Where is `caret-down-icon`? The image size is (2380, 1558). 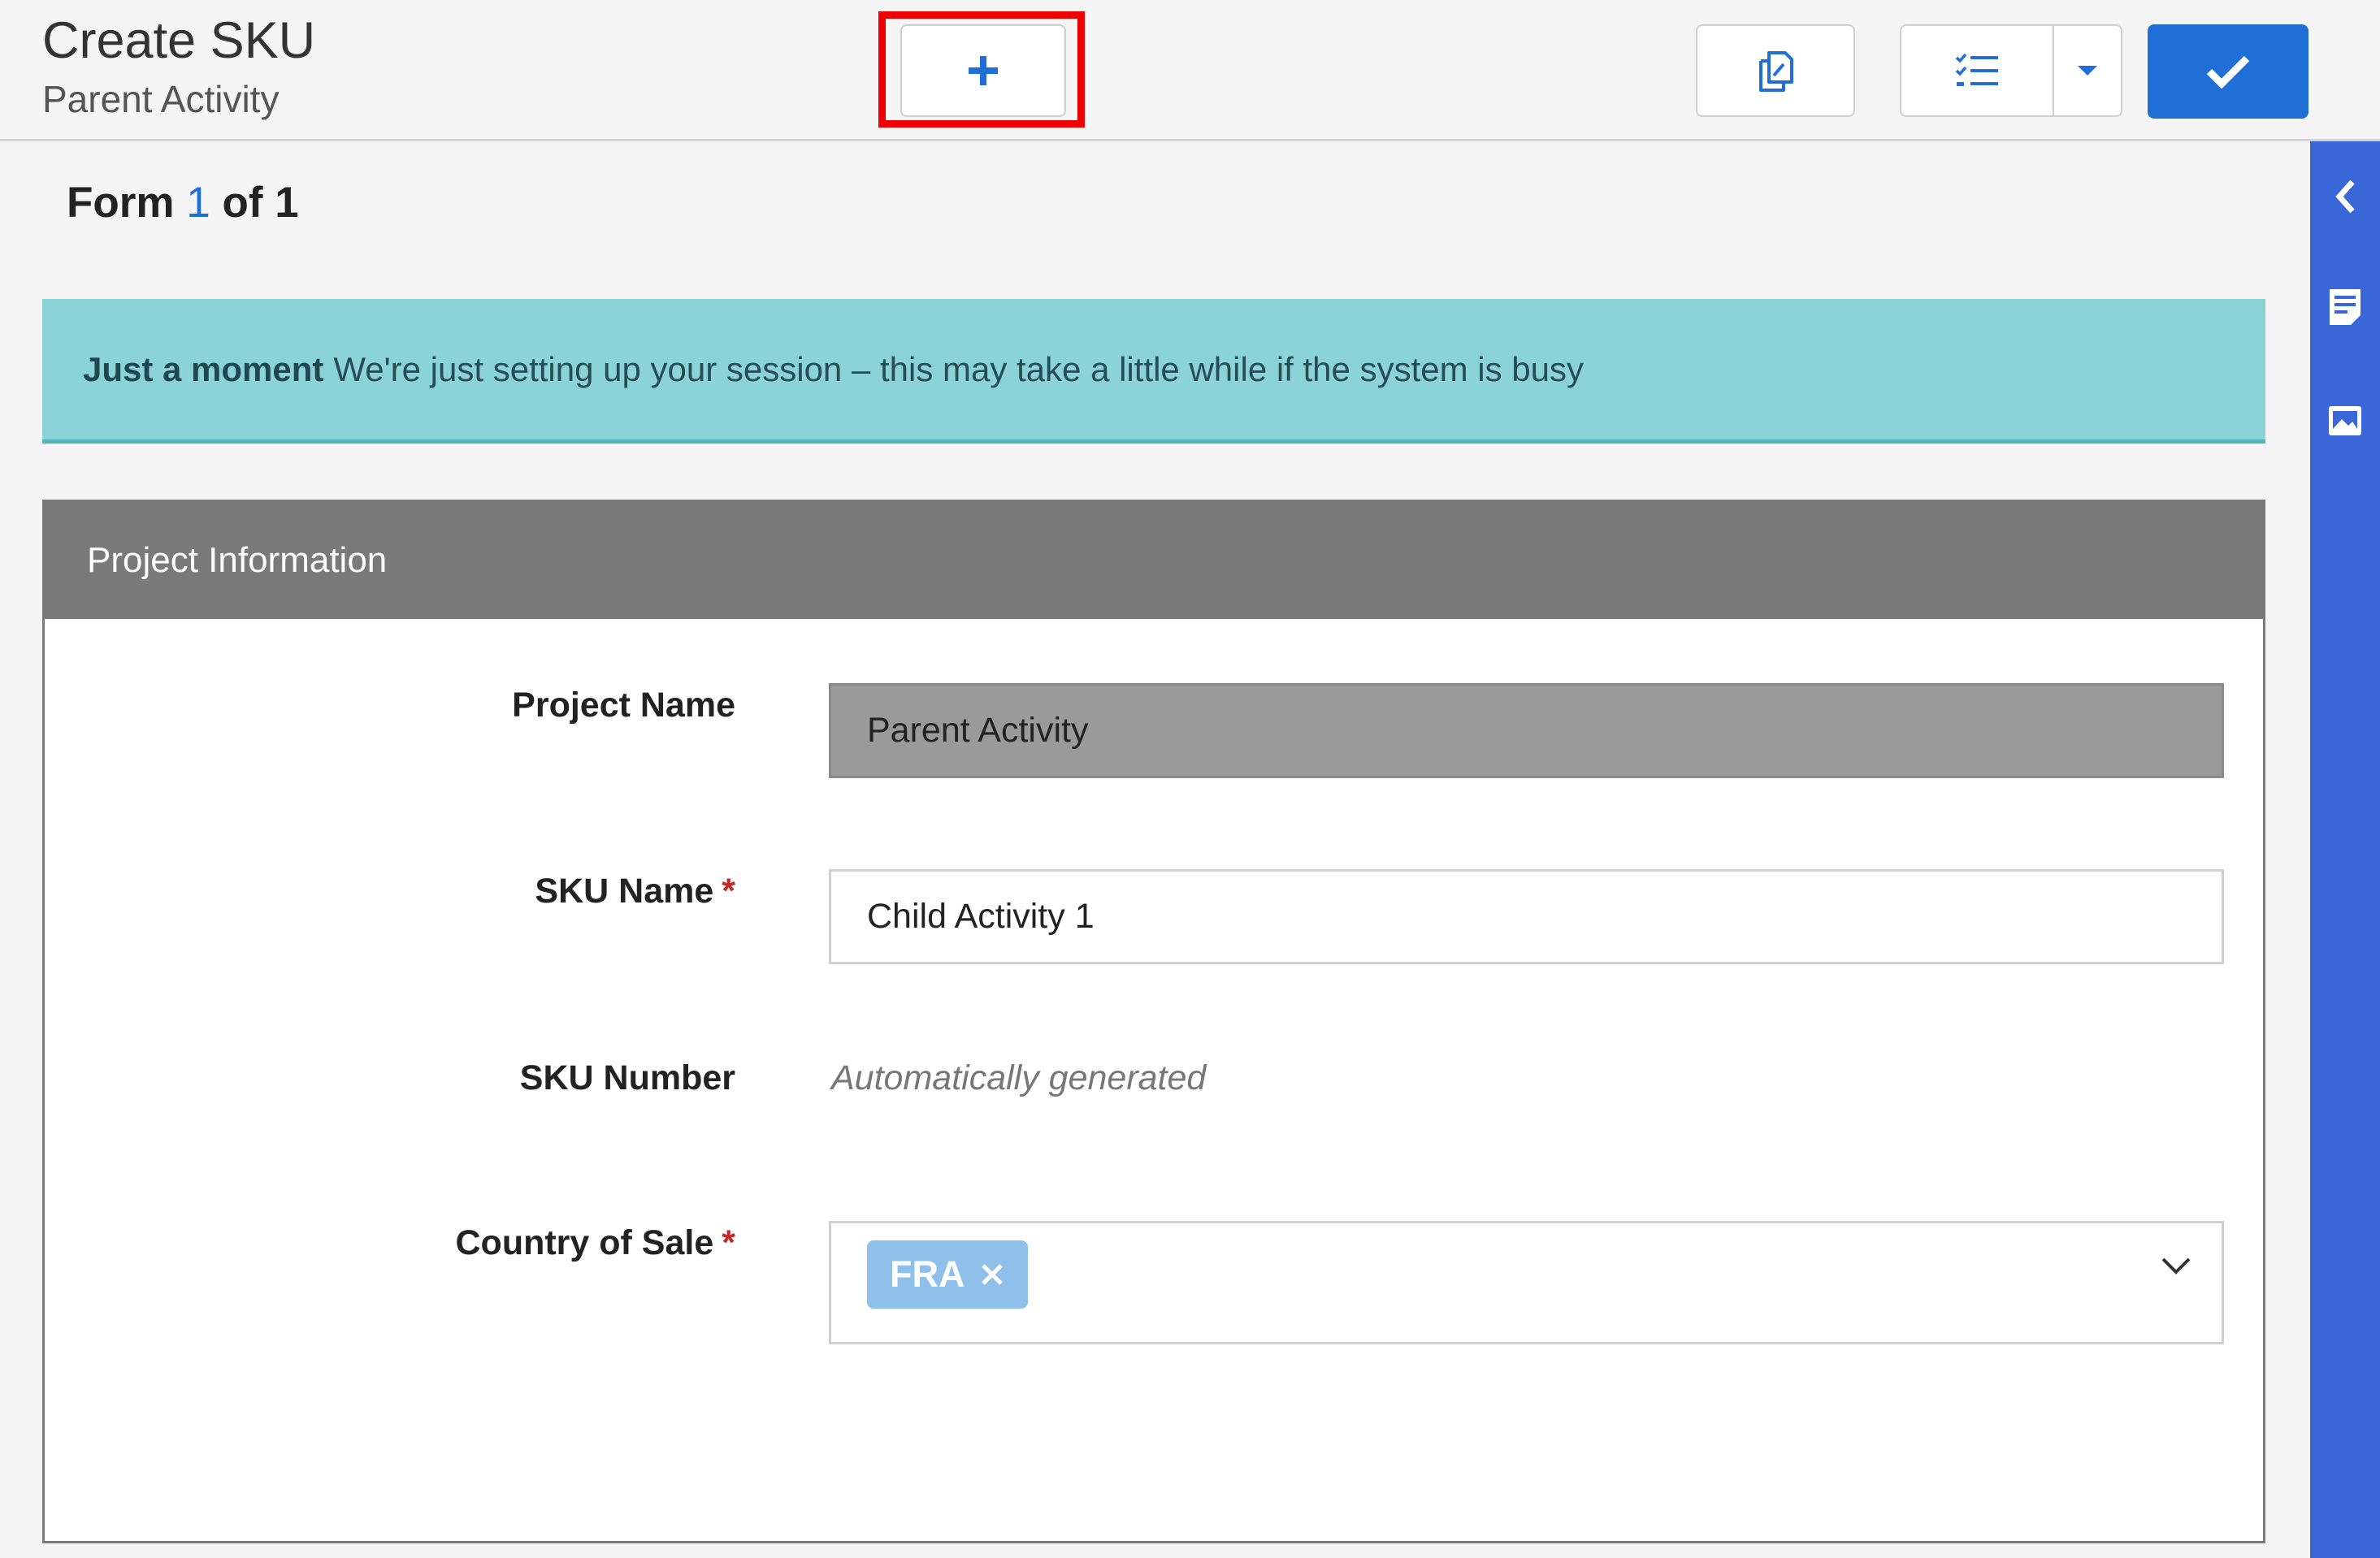
caret-down-icon is located at coordinates (2088, 71).